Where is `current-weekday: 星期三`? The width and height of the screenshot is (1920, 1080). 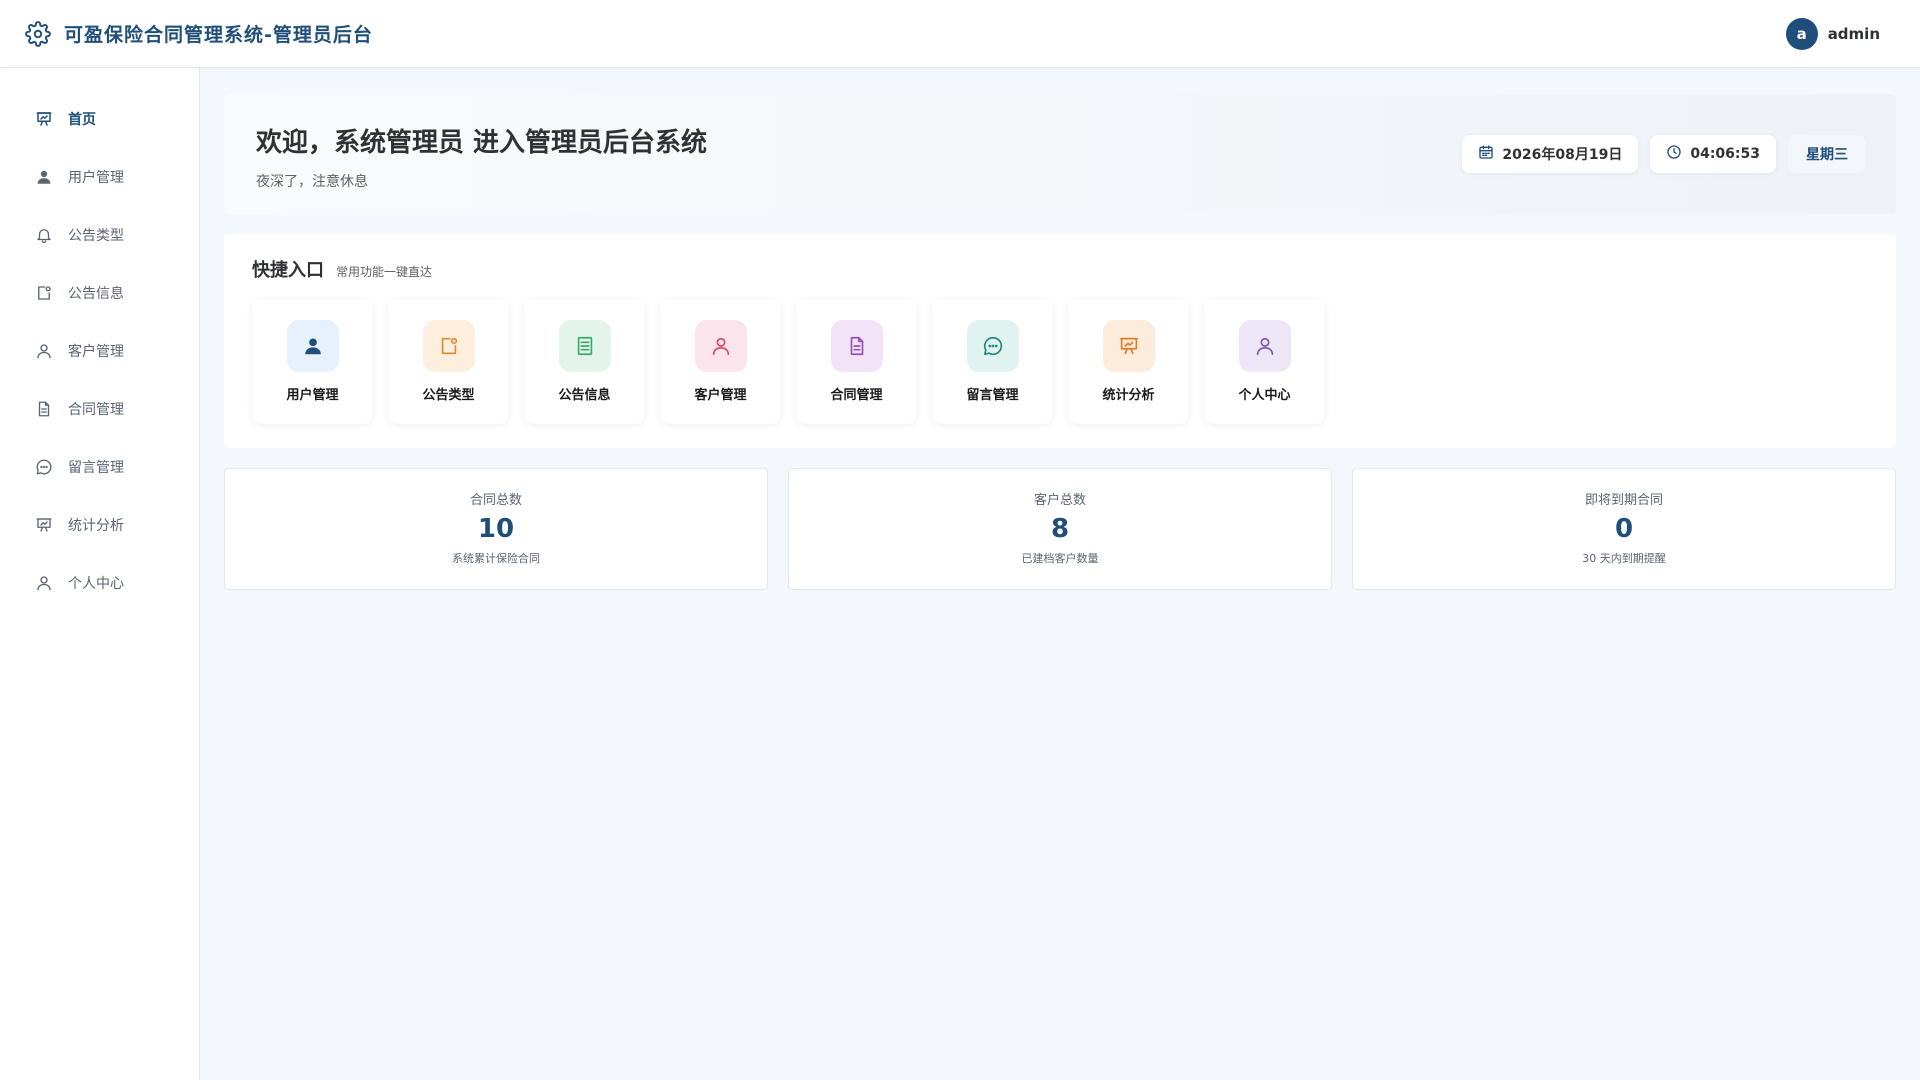
current-weekday: 星期三 is located at coordinates (1827, 155).